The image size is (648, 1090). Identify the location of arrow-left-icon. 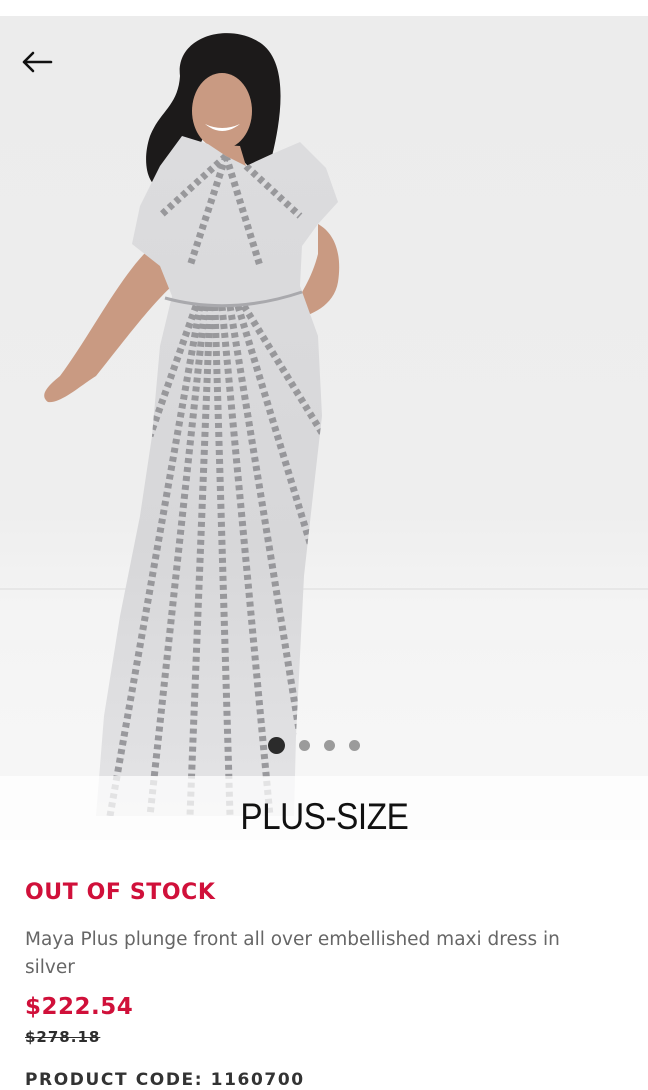
(37, 62).